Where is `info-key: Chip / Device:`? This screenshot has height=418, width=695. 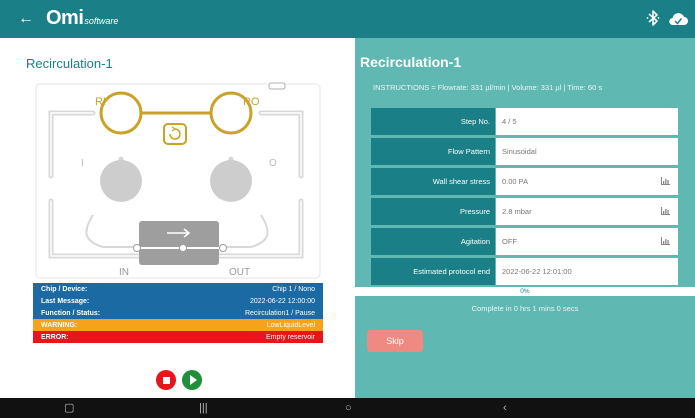 info-key: Chip / Device: is located at coordinates (64, 289).